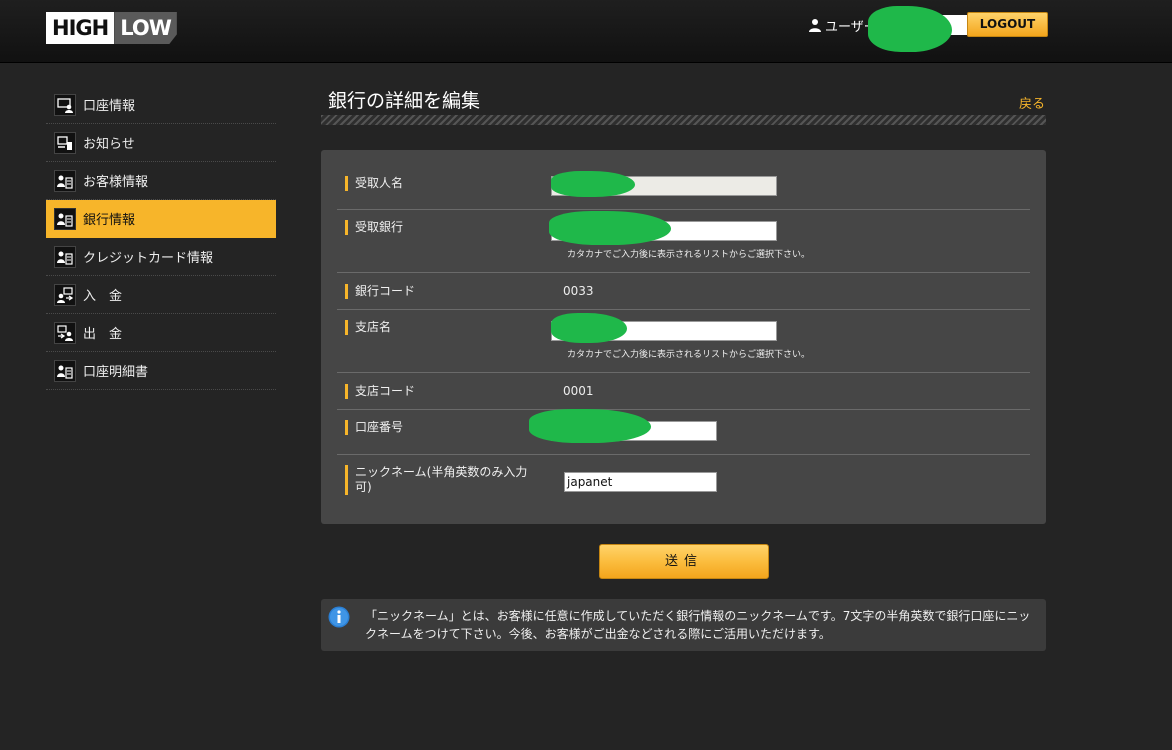 The height and width of the screenshot is (750, 1172). What do you see at coordinates (683, 291) in the screenshot?
I see `form-row-bank-code: 銀行コード 0033` at bounding box center [683, 291].